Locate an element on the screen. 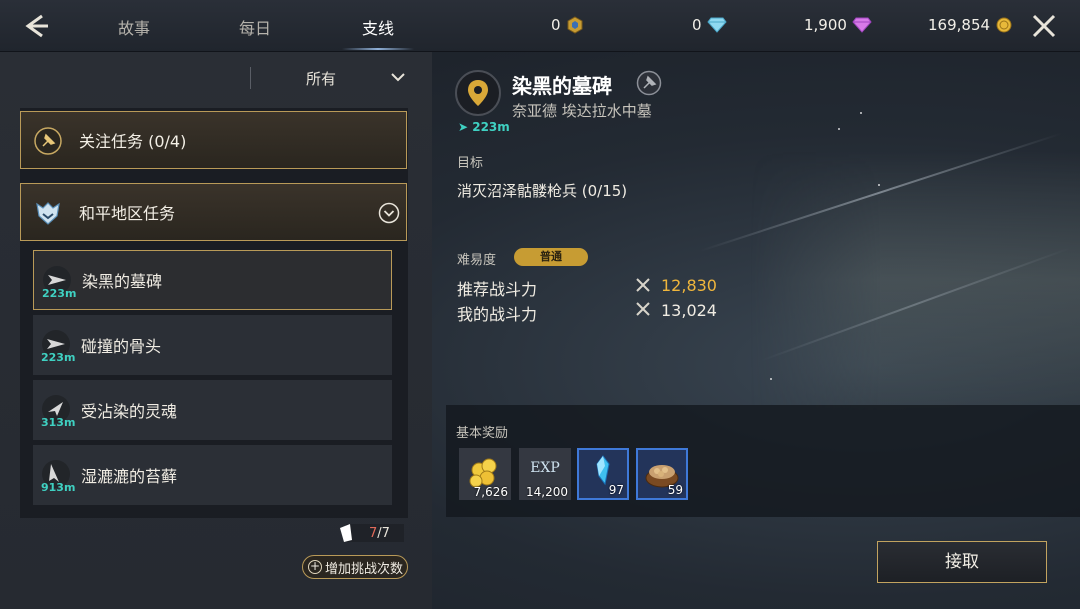 This screenshot has width=1080, height=609. recommended-power-value: 12,830 is located at coordinates (689, 285).